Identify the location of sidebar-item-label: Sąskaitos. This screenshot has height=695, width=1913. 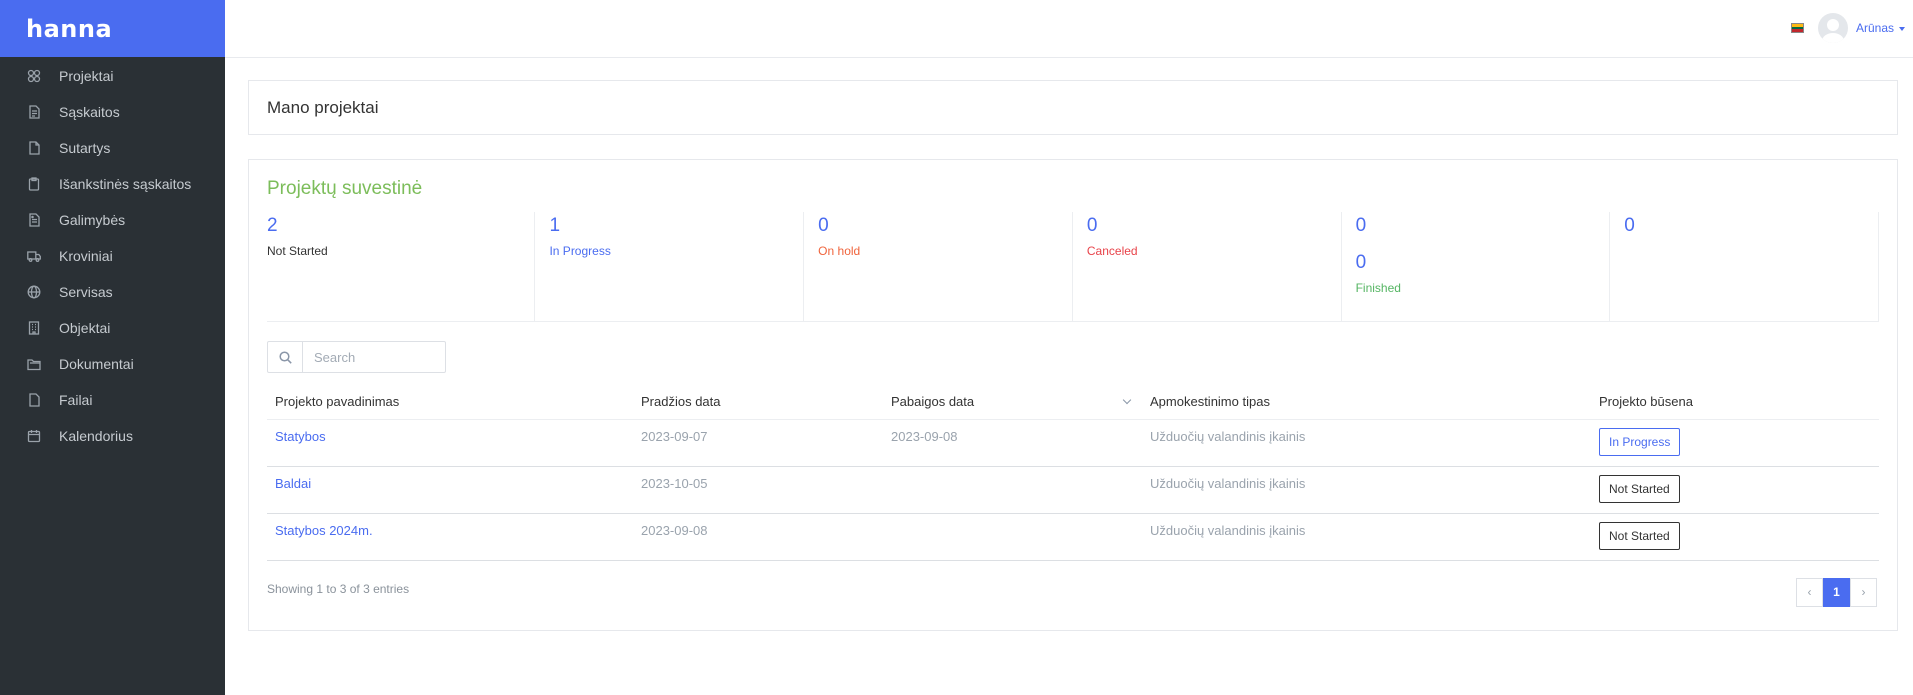
(89, 112).